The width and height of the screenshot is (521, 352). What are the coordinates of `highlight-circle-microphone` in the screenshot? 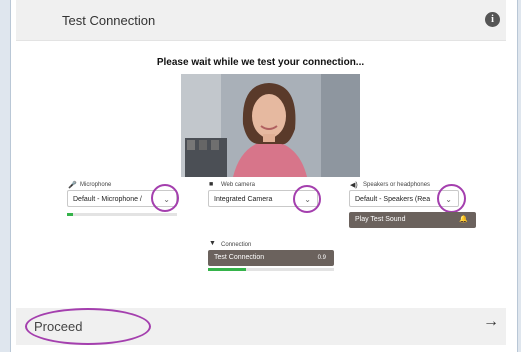 It's located at (165, 198).